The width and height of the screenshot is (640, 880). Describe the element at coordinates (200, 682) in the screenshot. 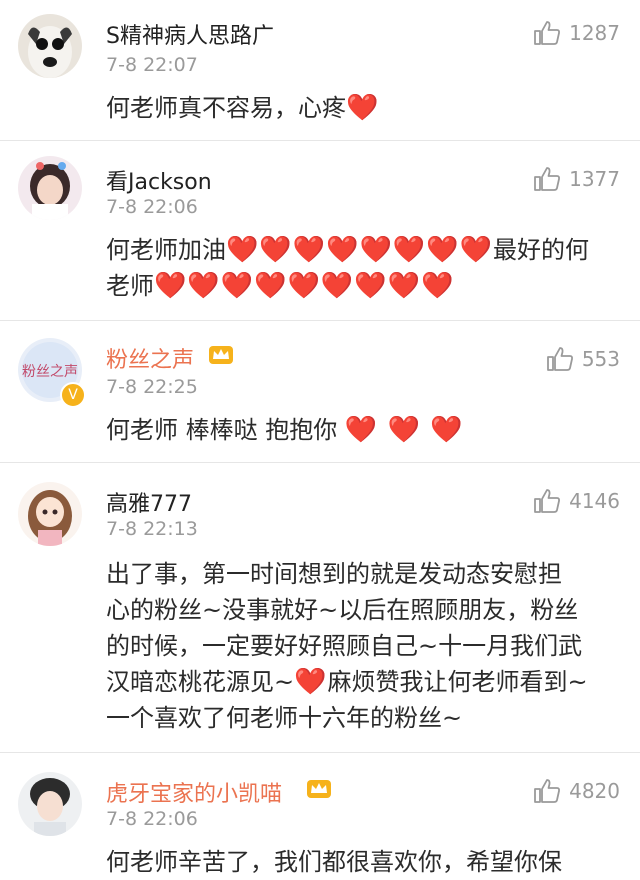

I see `comment-body: 汉暗恋桃花源见~` at that location.